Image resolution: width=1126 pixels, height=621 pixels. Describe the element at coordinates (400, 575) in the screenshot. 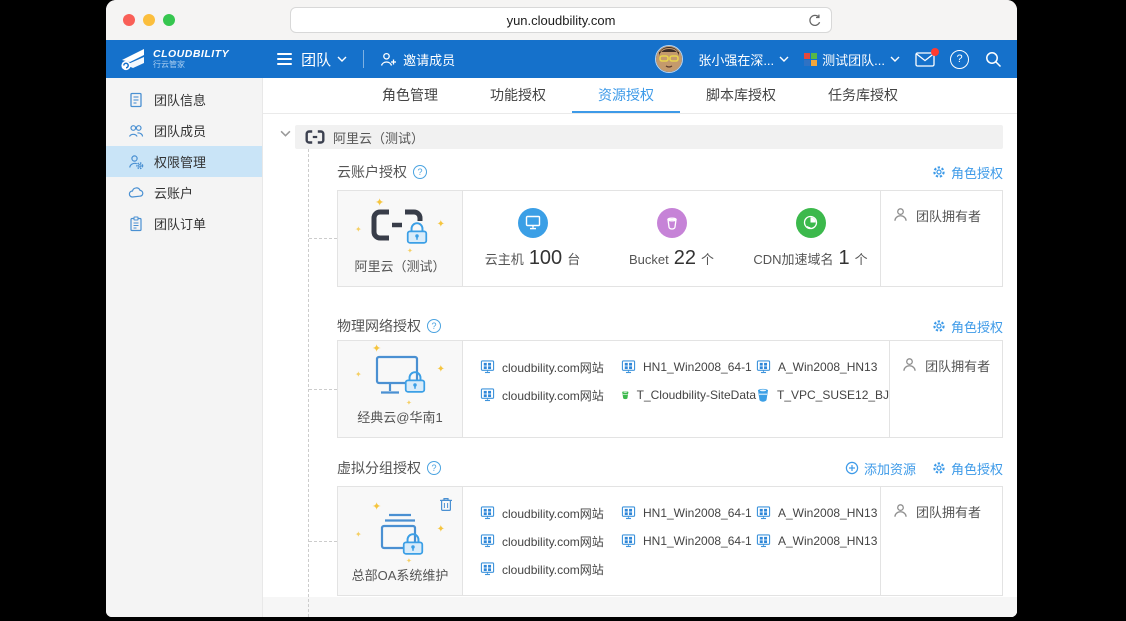

I see `entity-label: 总部OA系统维护` at that location.